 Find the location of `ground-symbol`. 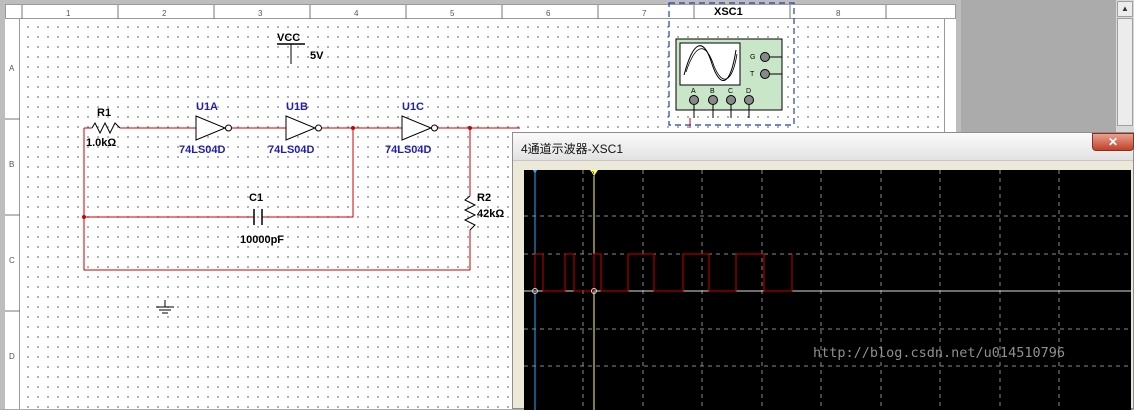

ground-symbol is located at coordinates (165, 307).